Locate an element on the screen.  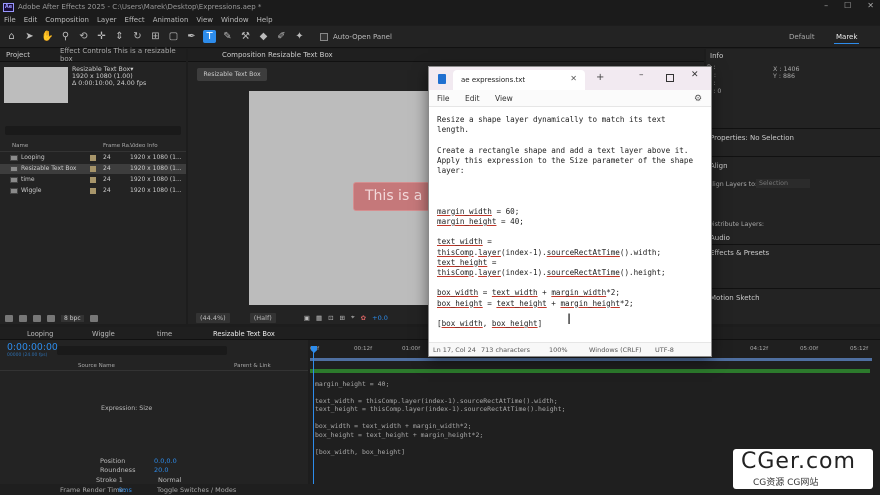
tab-resizable-text-box: Resizable Text Box is located at coordinates (244, 334).